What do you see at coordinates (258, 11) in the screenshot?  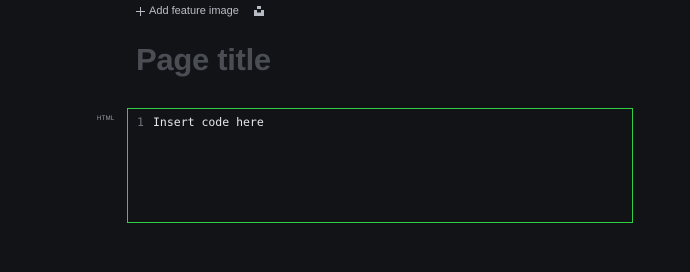 I see `unsplash-icon` at bounding box center [258, 11].